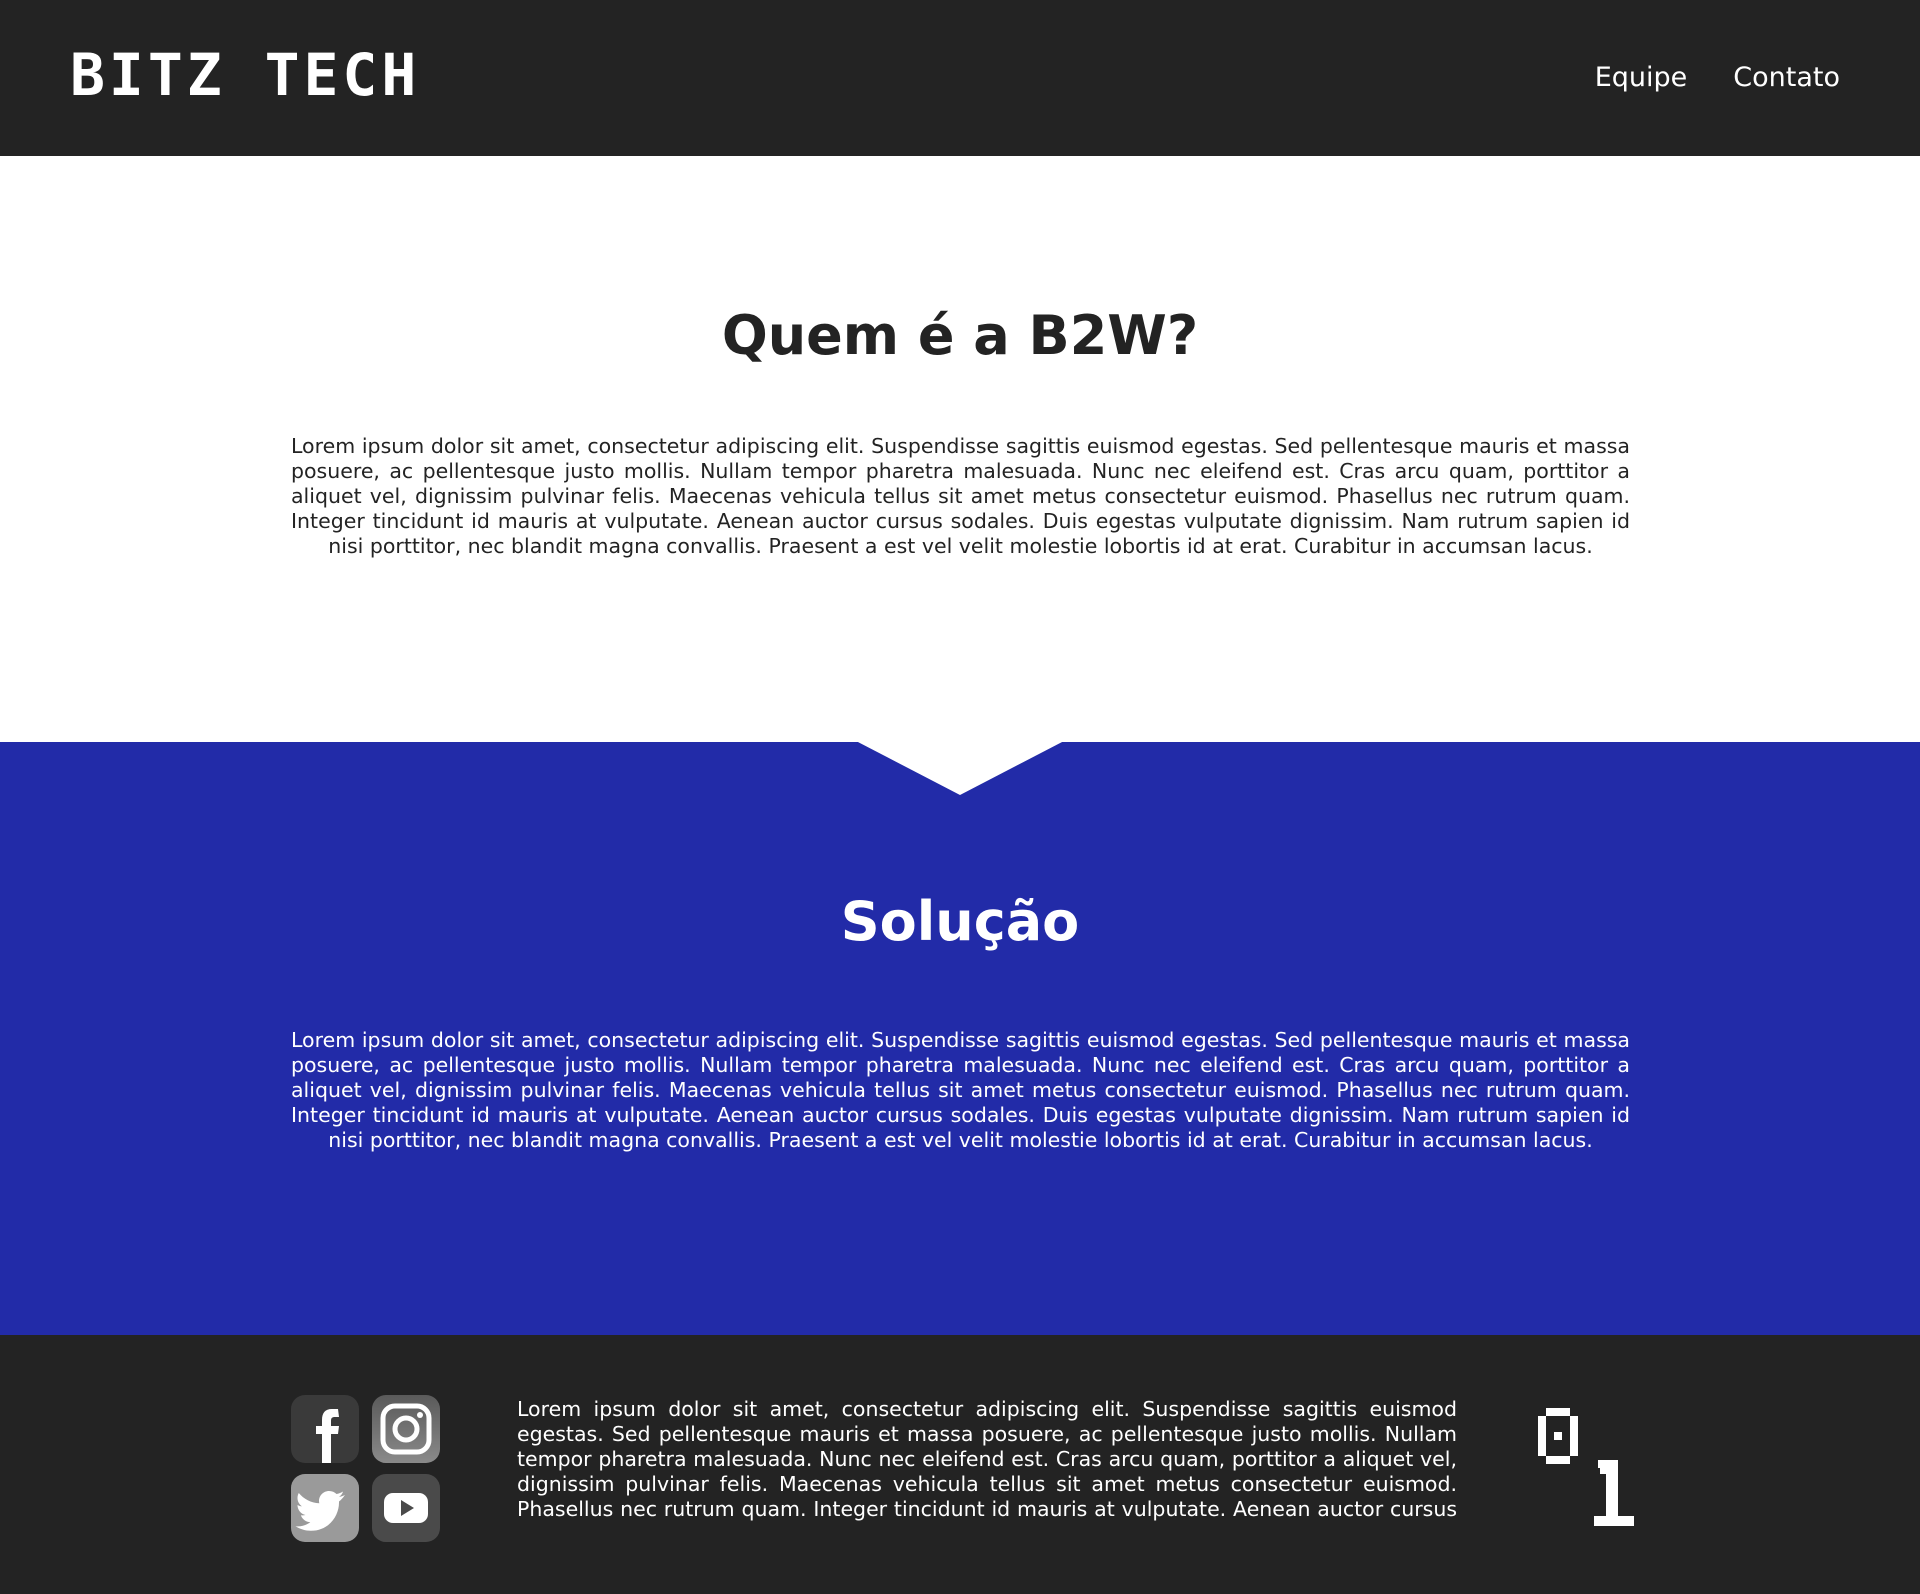 Image resolution: width=1920 pixels, height=1594 pixels. I want to click on instagram-icon, so click(406, 1429).